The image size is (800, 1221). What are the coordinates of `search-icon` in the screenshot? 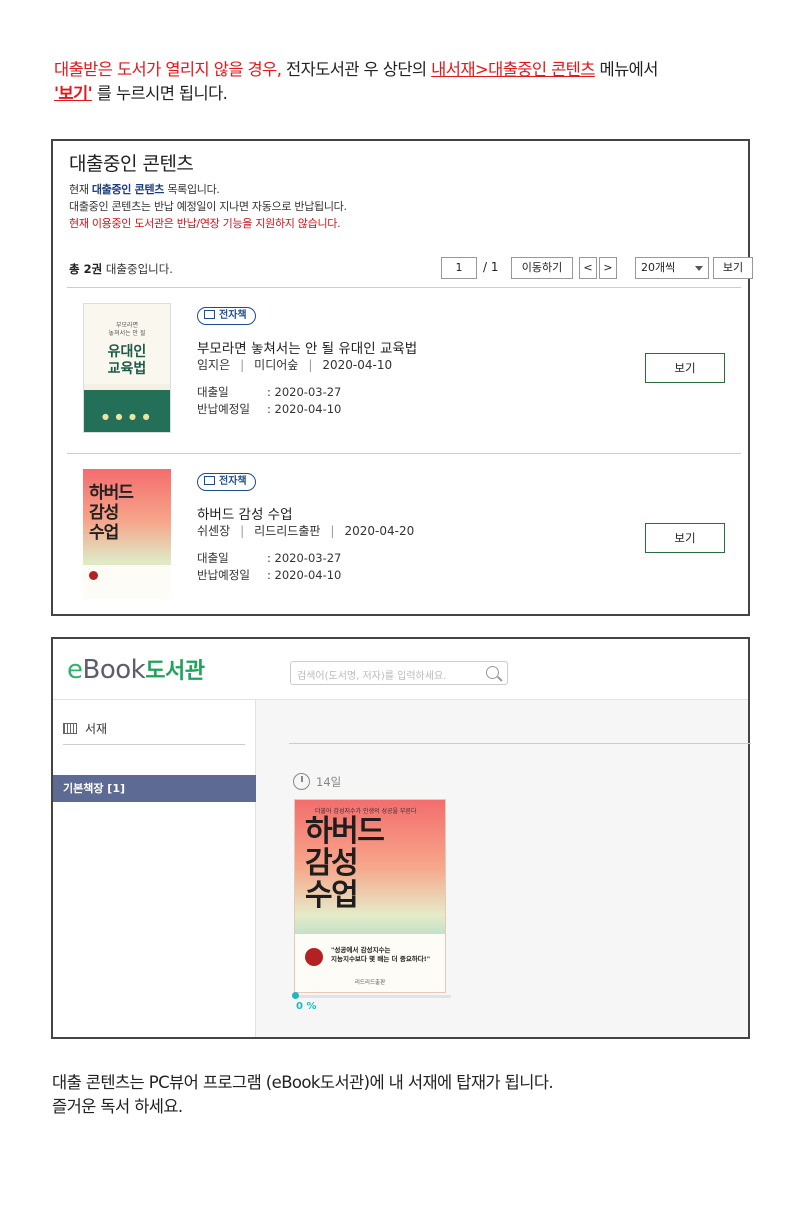 It's located at (492, 672).